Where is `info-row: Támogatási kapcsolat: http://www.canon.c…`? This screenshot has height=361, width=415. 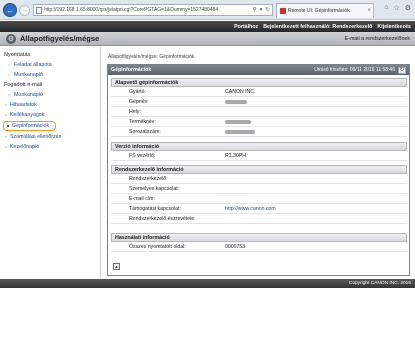
info-row: Támogatási kapcsolat: http://www.canon.c… is located at coordinates (259, 209).